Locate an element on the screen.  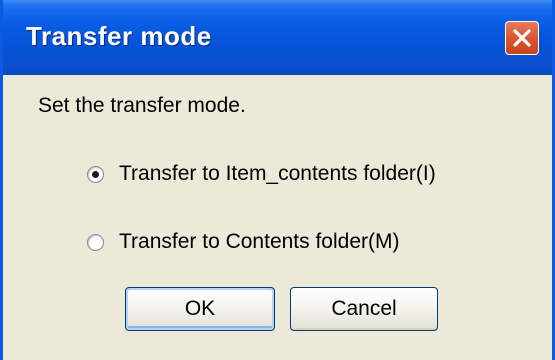
option-contents-folder: Transfer to Contents folder(M) is located at coordinates (243, 242).